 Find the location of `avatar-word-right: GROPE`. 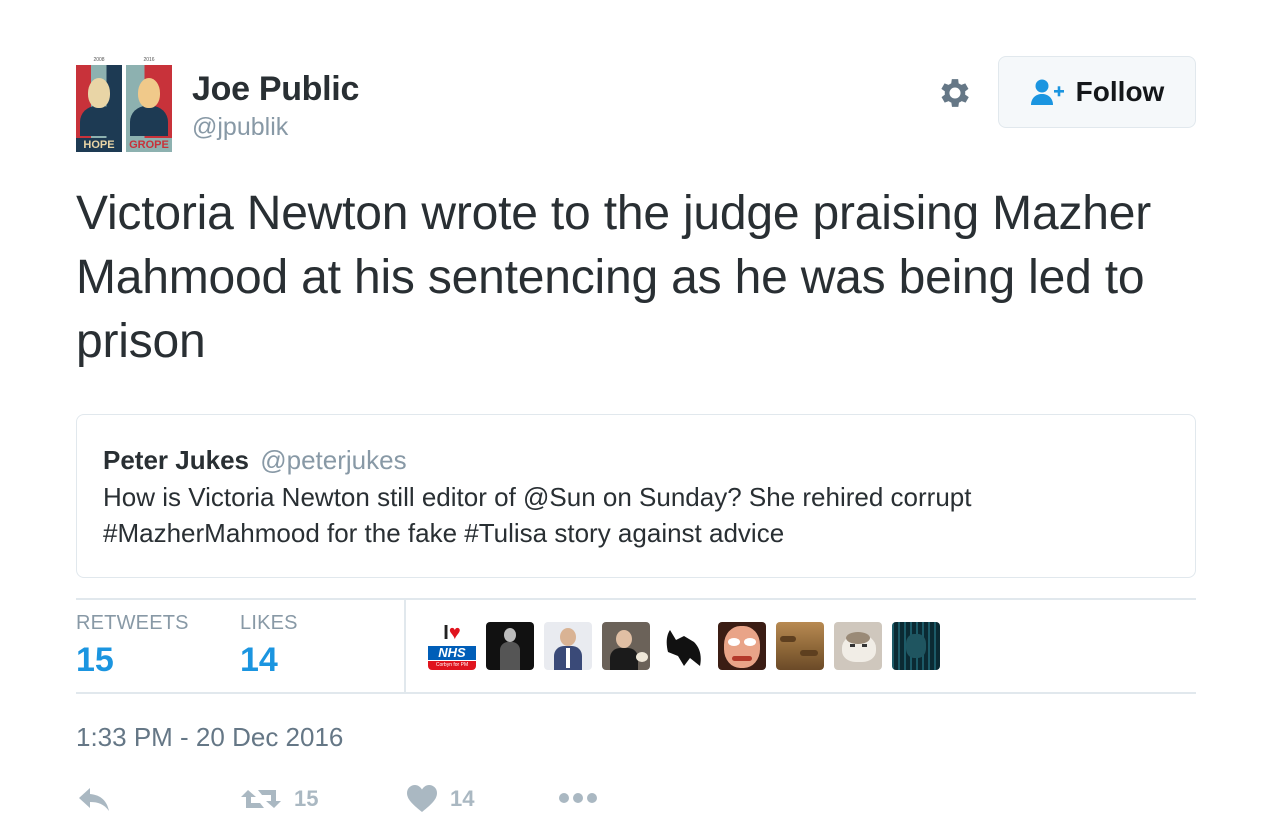

avatar-word-right: GROPE is located at coordinates (149, 145).